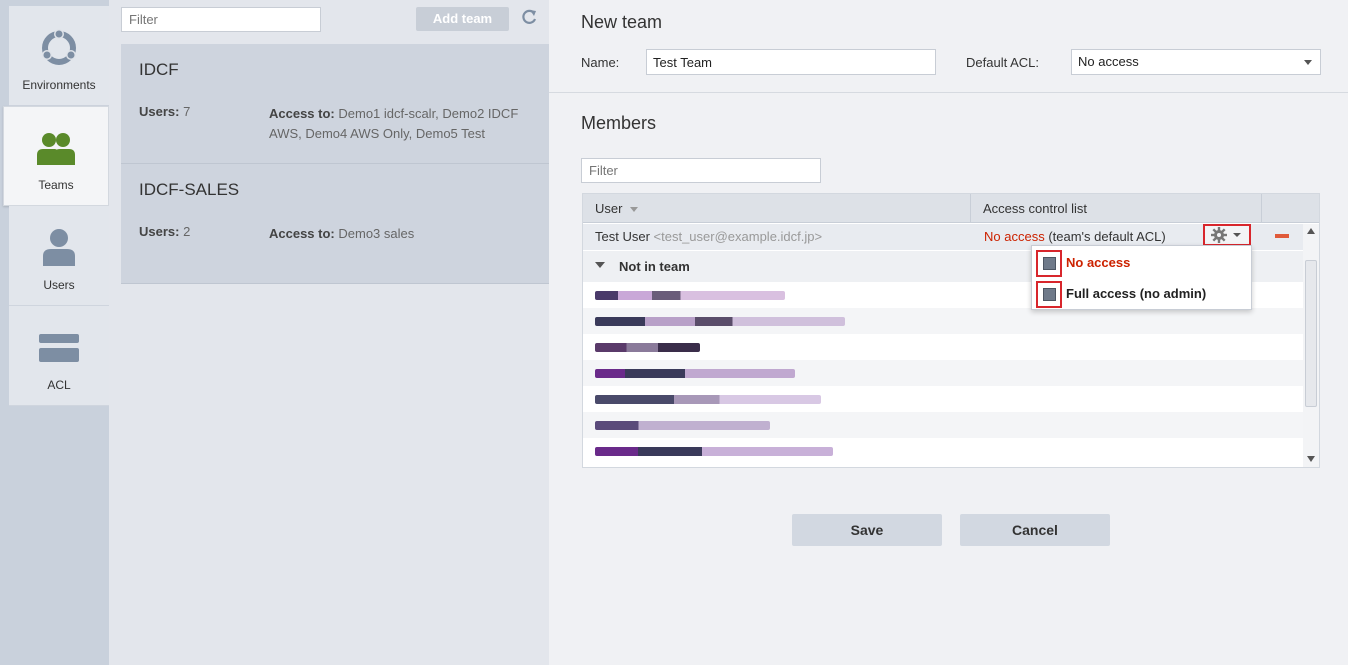  What do you see at coordinates (59, 247) in the screenshot?
I see `user-icon` at bounding box center [59, 247].